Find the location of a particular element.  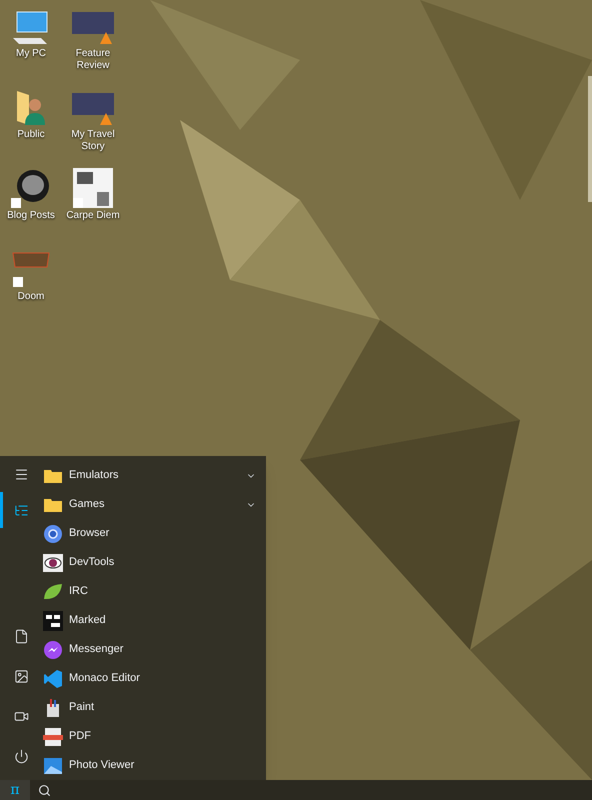

app-list-item: Marked is located at coordinates (148, 620).